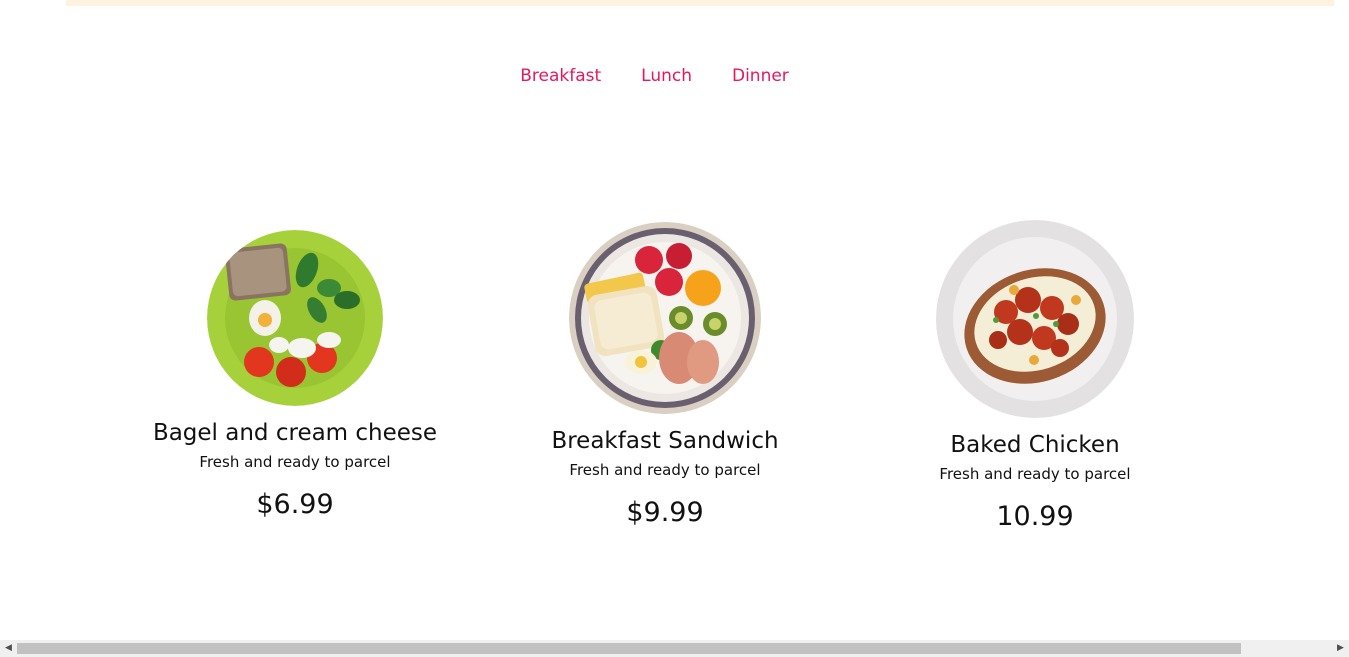 The height and width of the screenshot is (657, 1349). What do you see at coordinates (1035, 319) in the screenshot?
I see `baked-chicken-plate-image` at bounding box center [1035, 319].